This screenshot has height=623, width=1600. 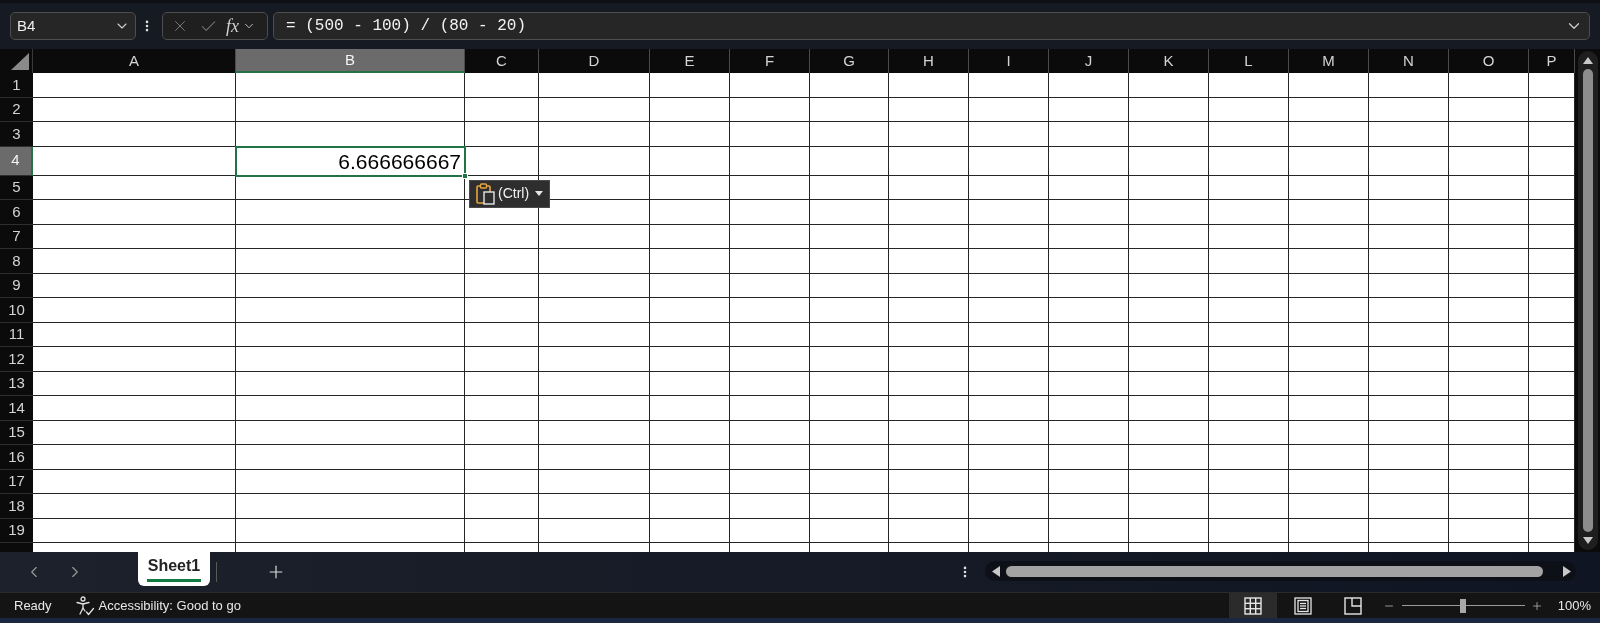 What do you see at coordinates (996, 571) in the screenshot?
I see `scroll-left-icon` at bounding box center [996, 571].